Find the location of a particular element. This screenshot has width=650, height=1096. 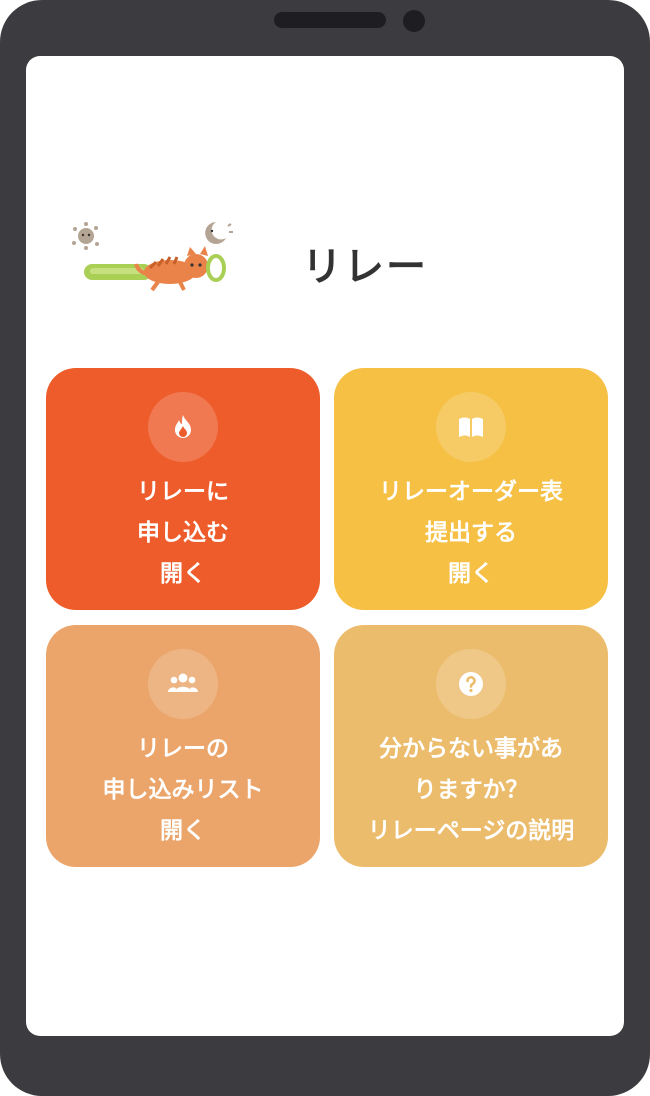

application-list-button: リレーの 申し込みリスト 開く is located at coordinates (183, 746).